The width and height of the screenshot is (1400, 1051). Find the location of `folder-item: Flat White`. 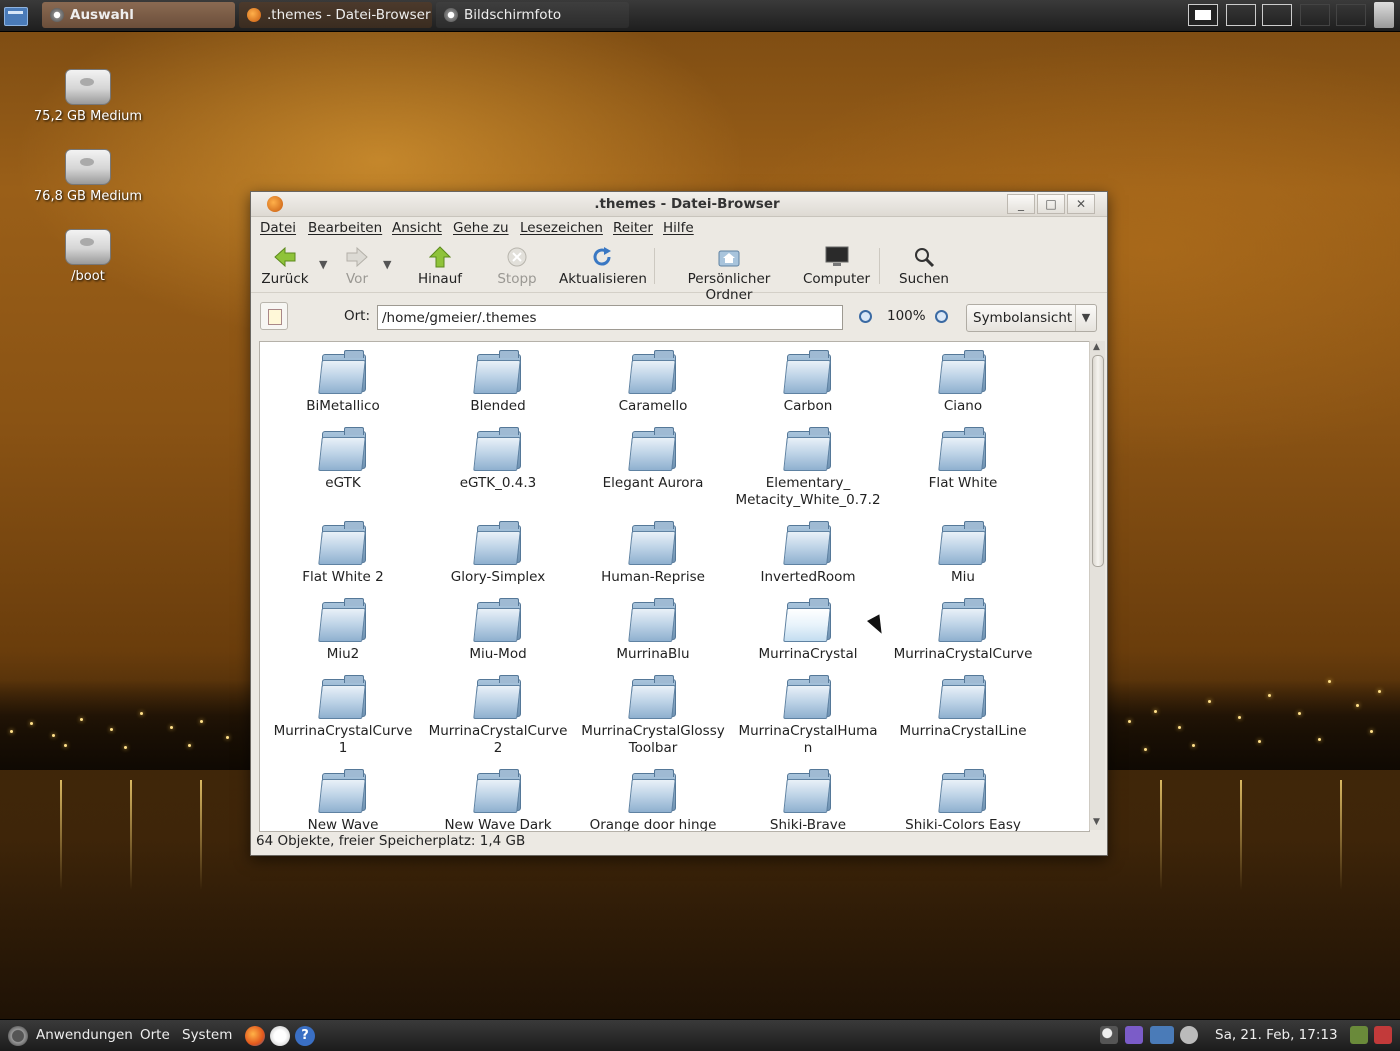

folder-item: Flat White is located at coordinates (963, 459).